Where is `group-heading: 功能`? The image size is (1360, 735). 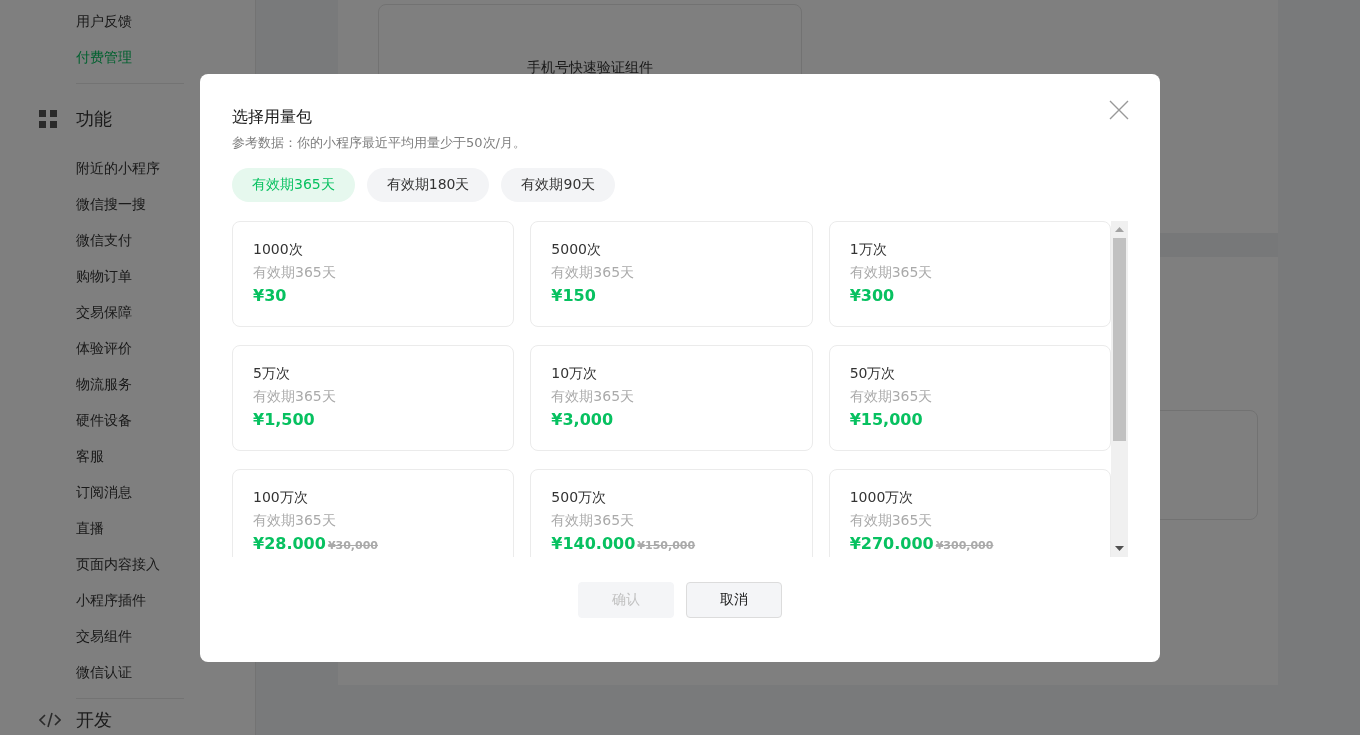 group-heading: 功能 is located at coordinates (94, 119).